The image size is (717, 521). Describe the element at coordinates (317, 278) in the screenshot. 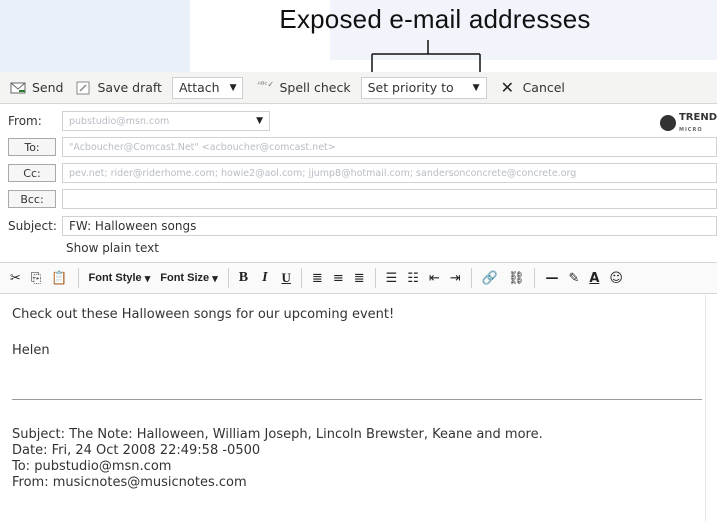

I see `align-left-icon: ≣` at that location.